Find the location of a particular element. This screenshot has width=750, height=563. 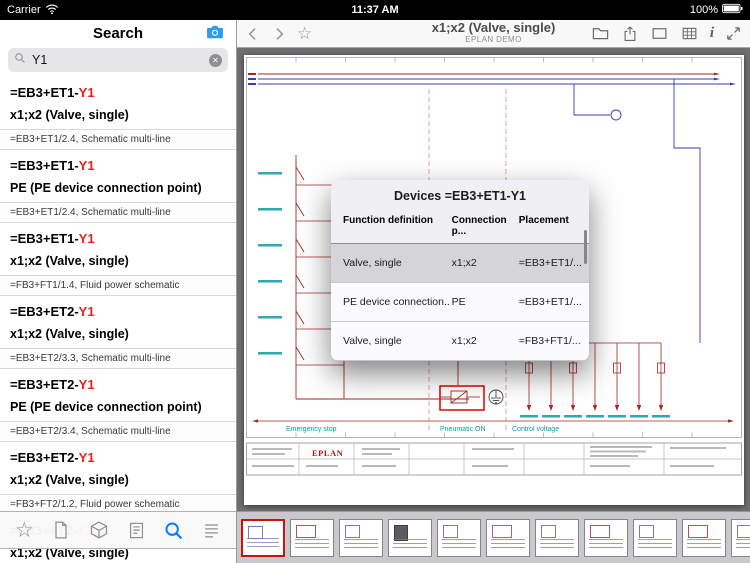

share-icon is located at coordinates (630, 34).